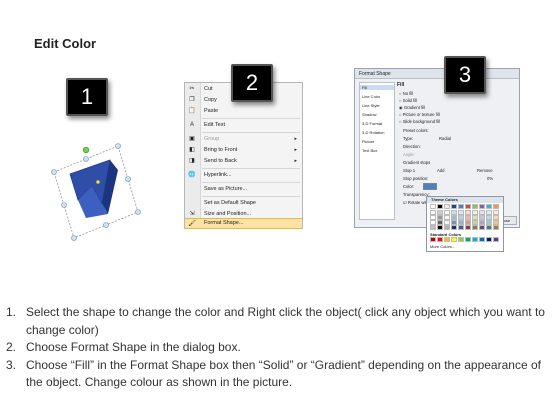 The height and width of the screenshot is (420, 560). What do you see at coordinates (401, 85) in the screenshot?
I see `section-heading: Fill` at bounding box center [401, 85].